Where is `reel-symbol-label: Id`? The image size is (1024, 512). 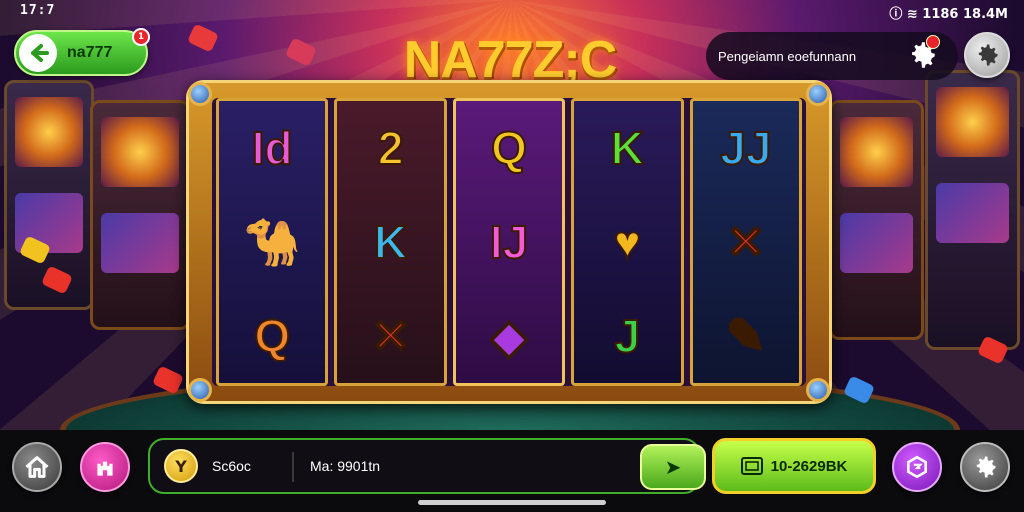
reel-symbol-label: Id is located at coordinates (272, 148).